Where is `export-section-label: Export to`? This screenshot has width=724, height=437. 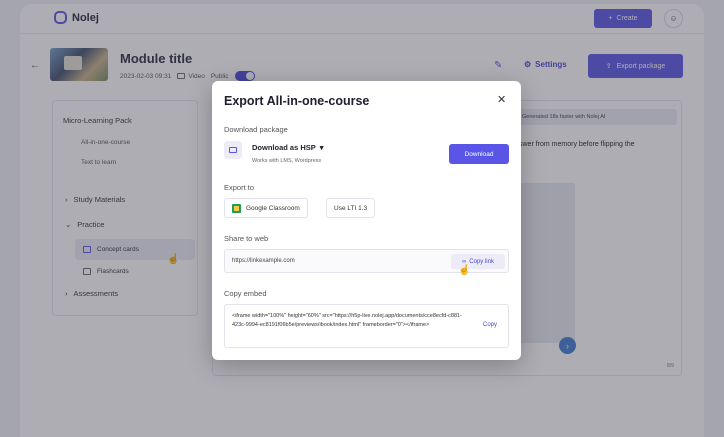 export-section-label: Export to is located at coordinates (239, 187).